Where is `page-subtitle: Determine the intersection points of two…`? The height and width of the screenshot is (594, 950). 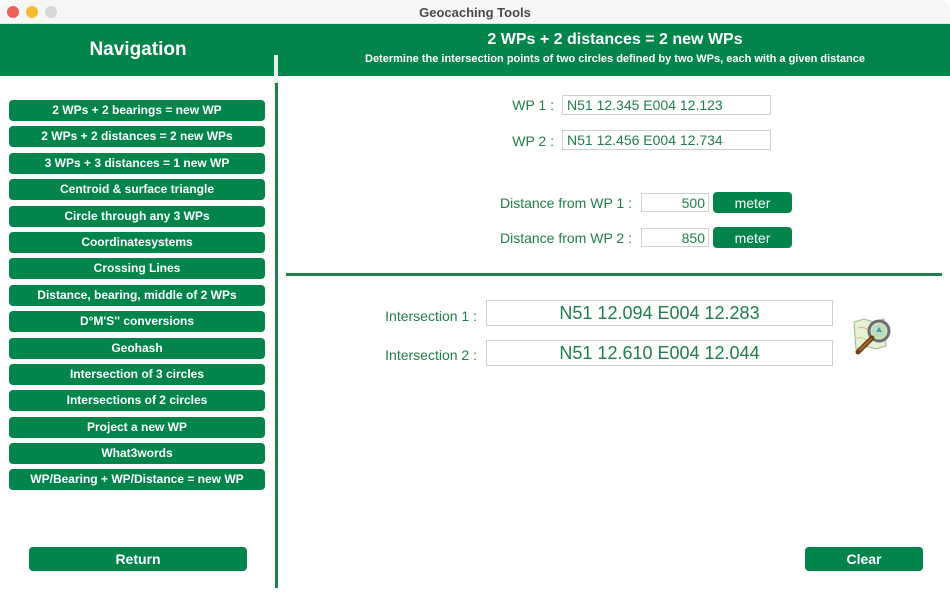
page-subtitle: Determine the intersection points of two… is located at coordinates (615, 59).